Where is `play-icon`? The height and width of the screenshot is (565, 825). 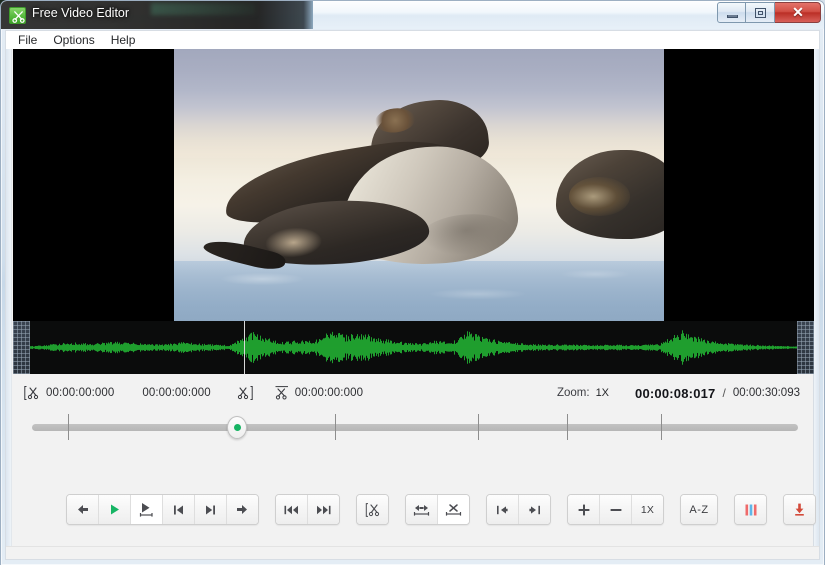 play-icon is located at coordinates (115, 509).